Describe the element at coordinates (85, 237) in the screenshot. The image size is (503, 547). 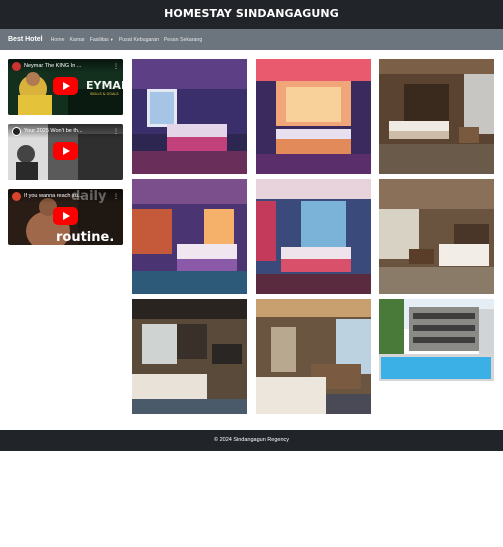
I see `video-overlay-subtext: routine.` at that location.